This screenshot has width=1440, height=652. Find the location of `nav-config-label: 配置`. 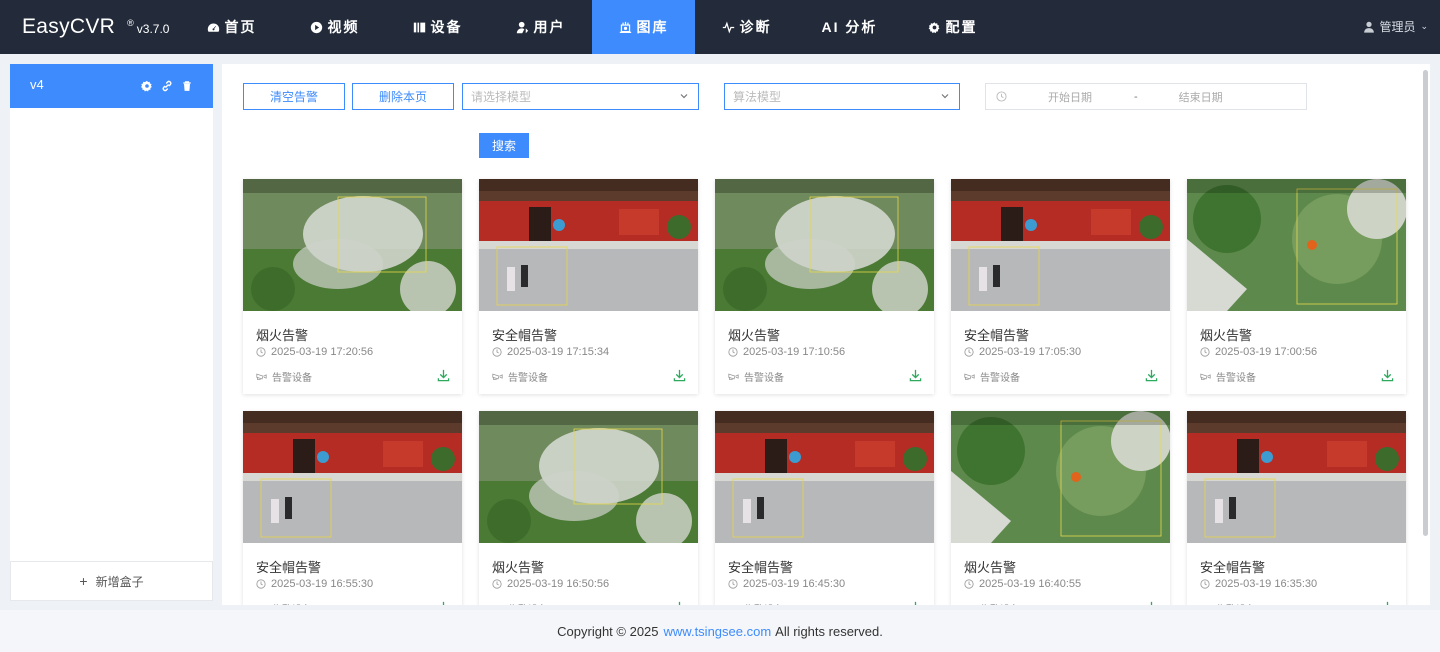

nav-config-label: 配置 is located at coordinates (961, 27).